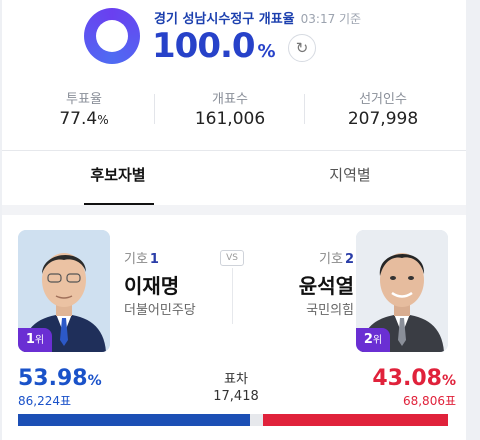  I want to click on stat-counted: 개표수 161,006, so click(230, 108).